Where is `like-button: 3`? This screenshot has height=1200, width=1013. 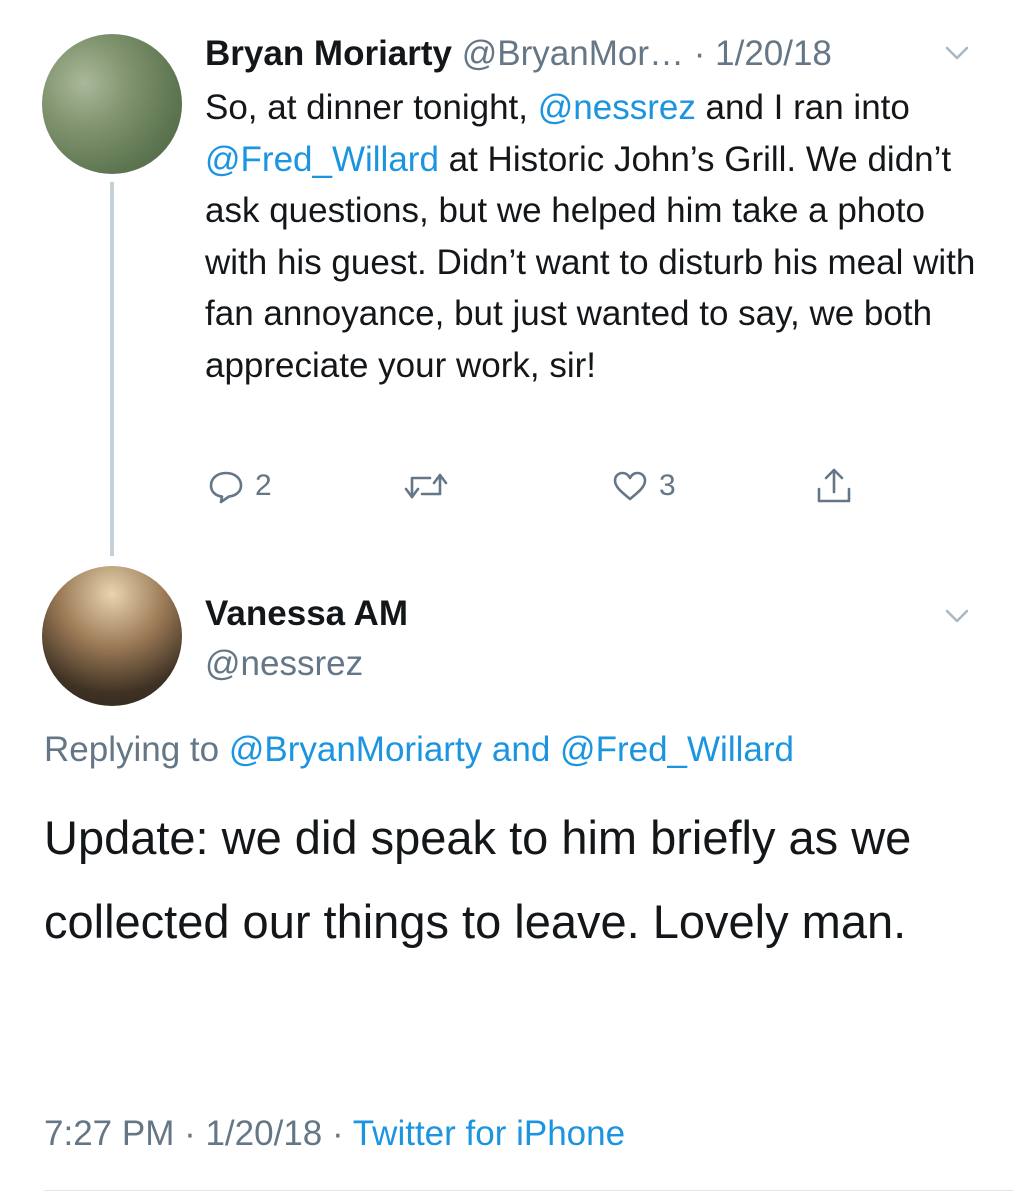
like-button: 3 is located at coordinates (642, 486).